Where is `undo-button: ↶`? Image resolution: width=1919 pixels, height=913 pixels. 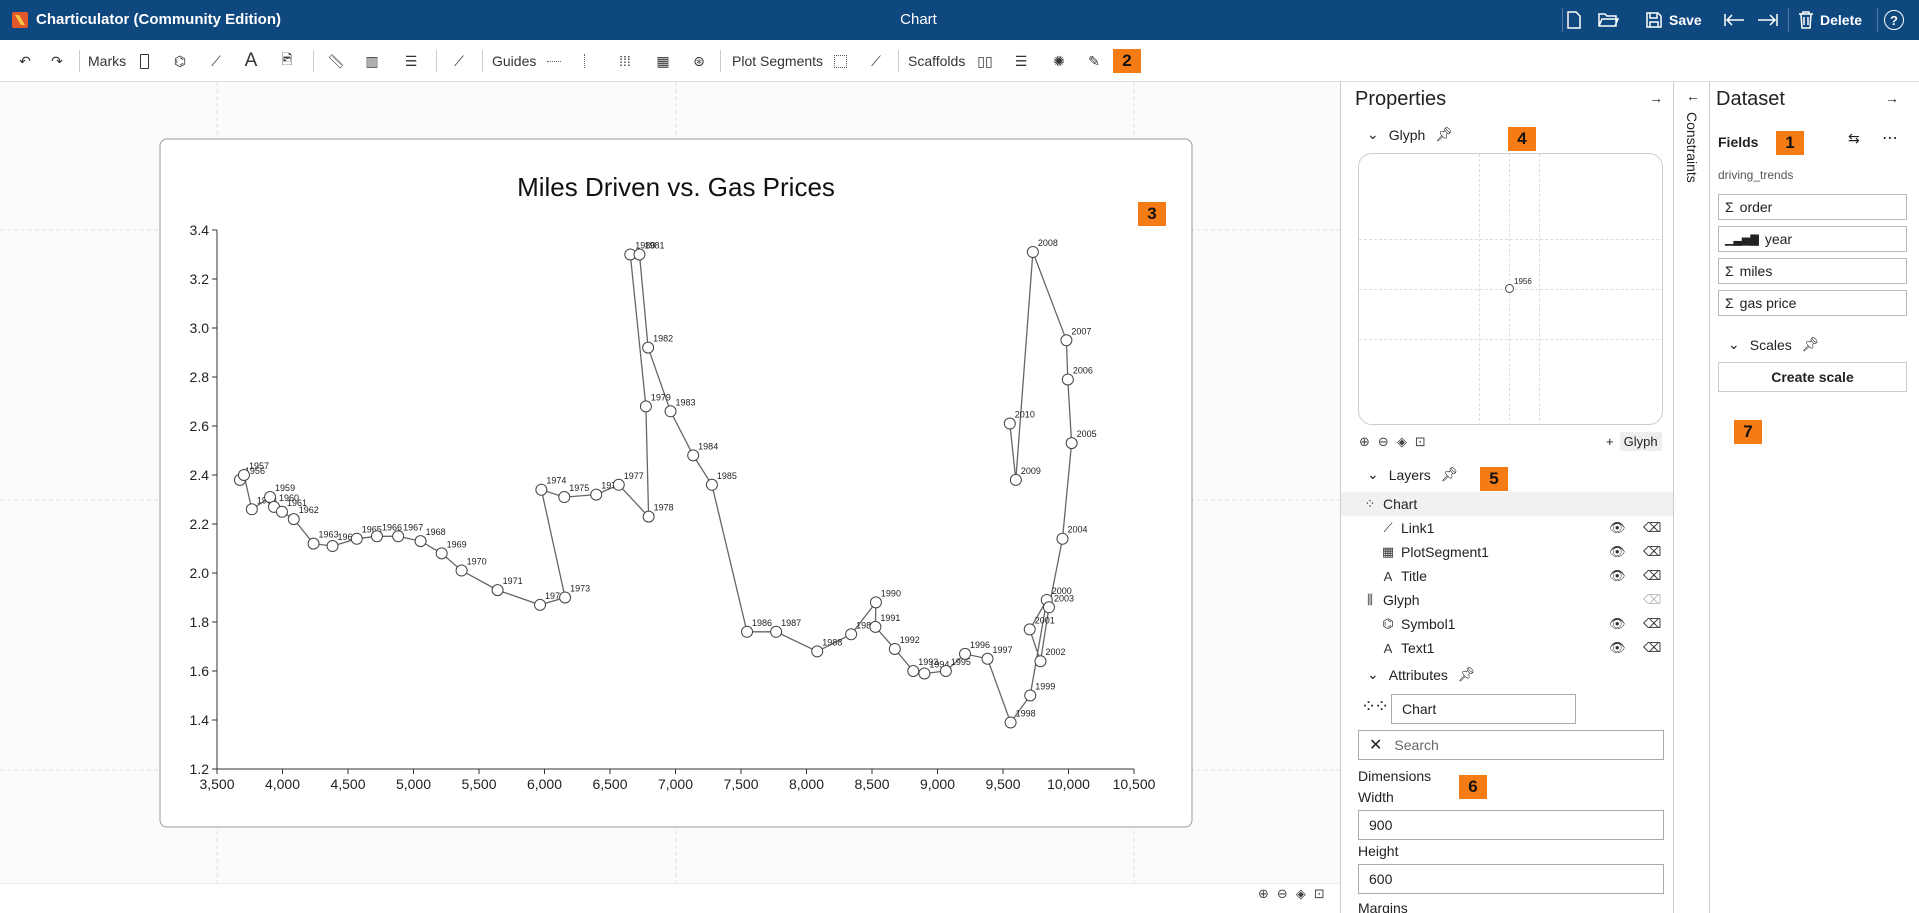
undo-button: ↶ is located at coordinates (25, 61).